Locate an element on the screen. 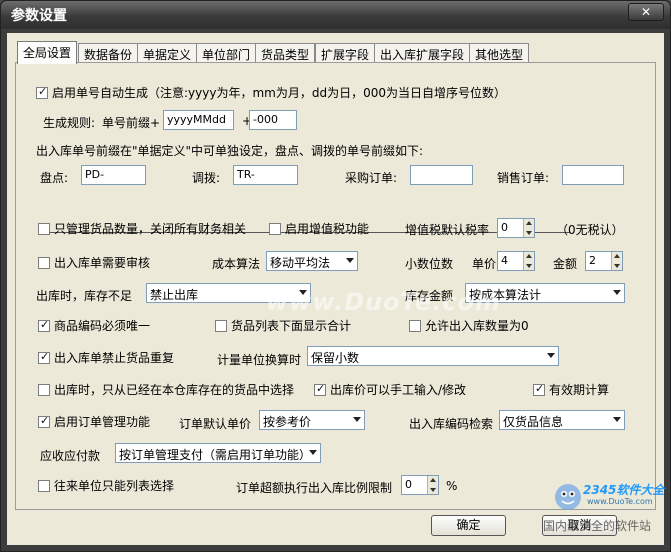 Image resolution: width=671 pixels, height=552 pixels. order-price-select: 按参考价 is located at coordinates (312, 420).